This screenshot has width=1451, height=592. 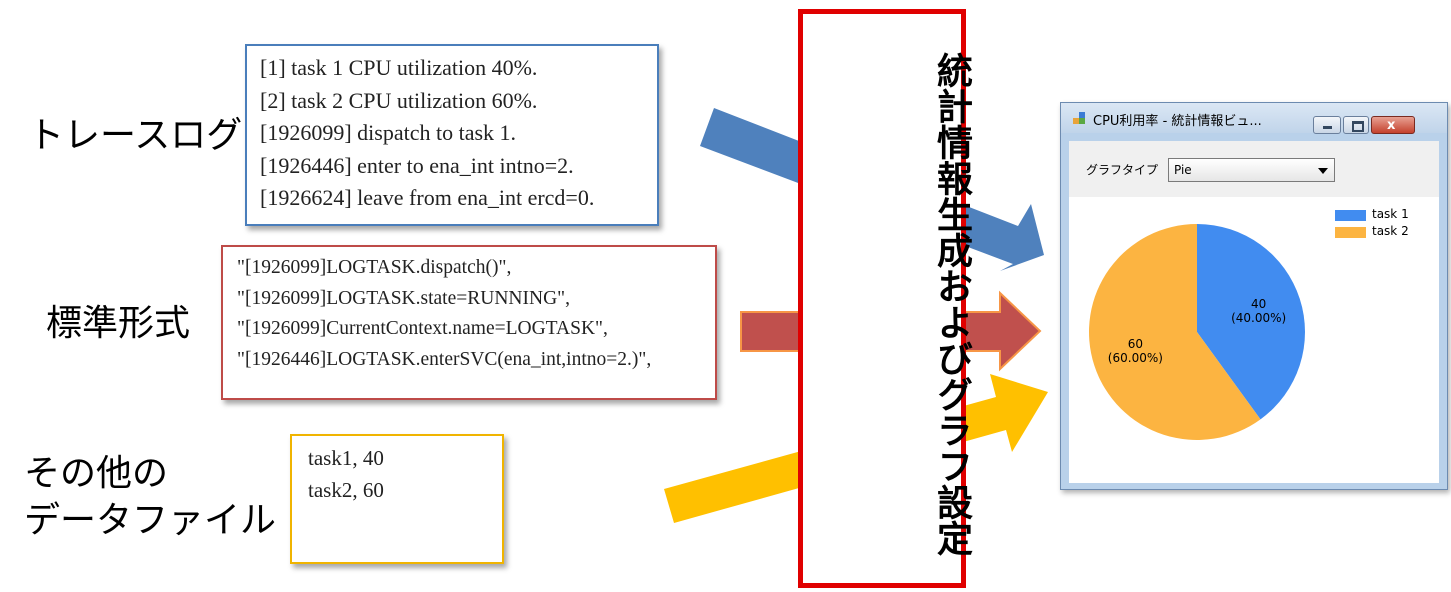 I want to click on maximize-icon, so click(x=1358, y=126).